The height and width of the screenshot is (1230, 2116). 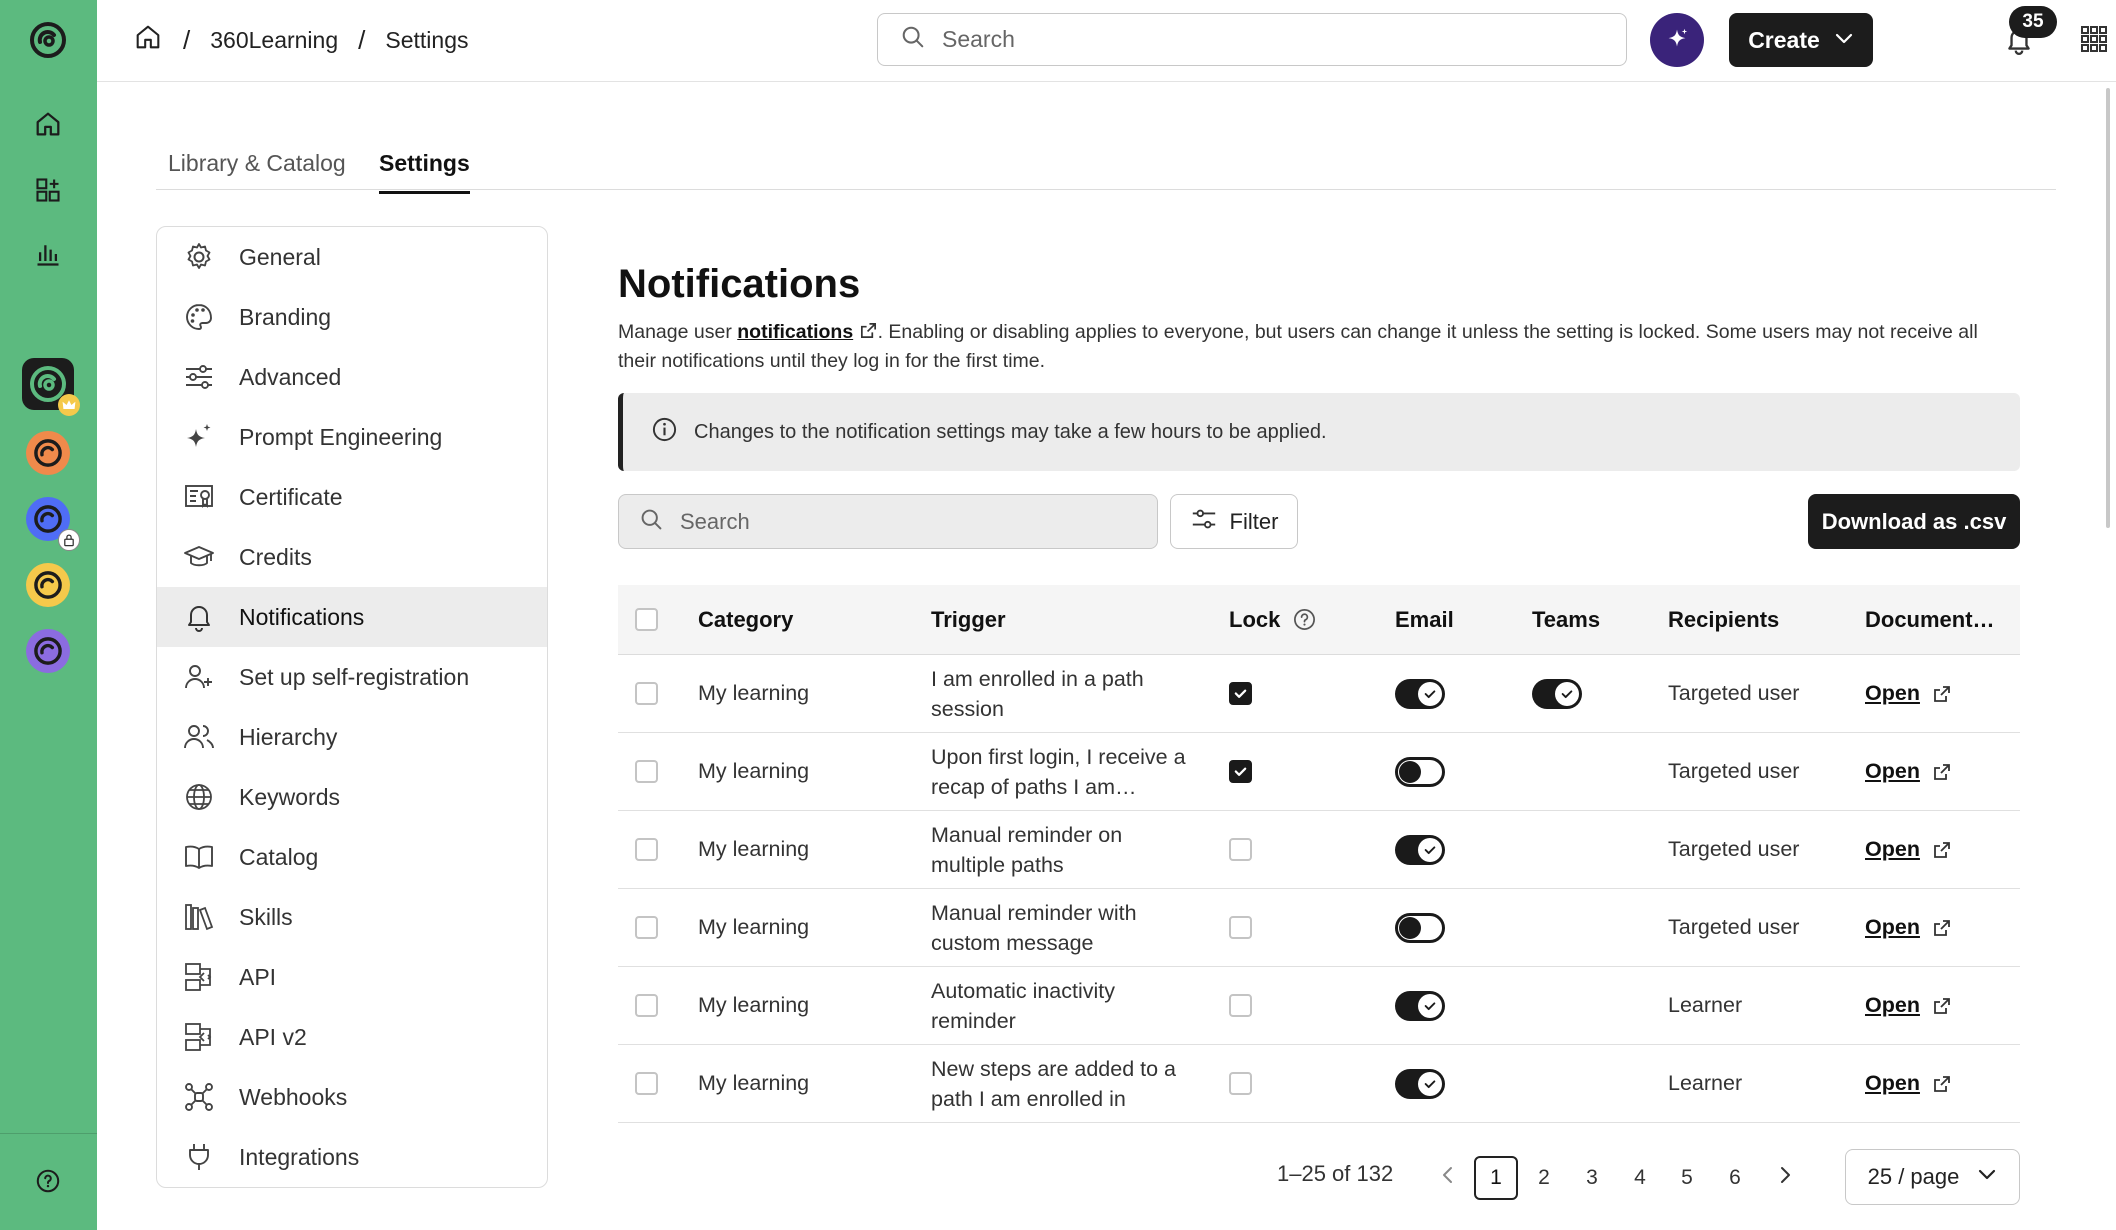 What do you see at coordinates (148, 40) in the screenshot?
I see `home-breadcrumb-icon` at bounding box center [148, 40].